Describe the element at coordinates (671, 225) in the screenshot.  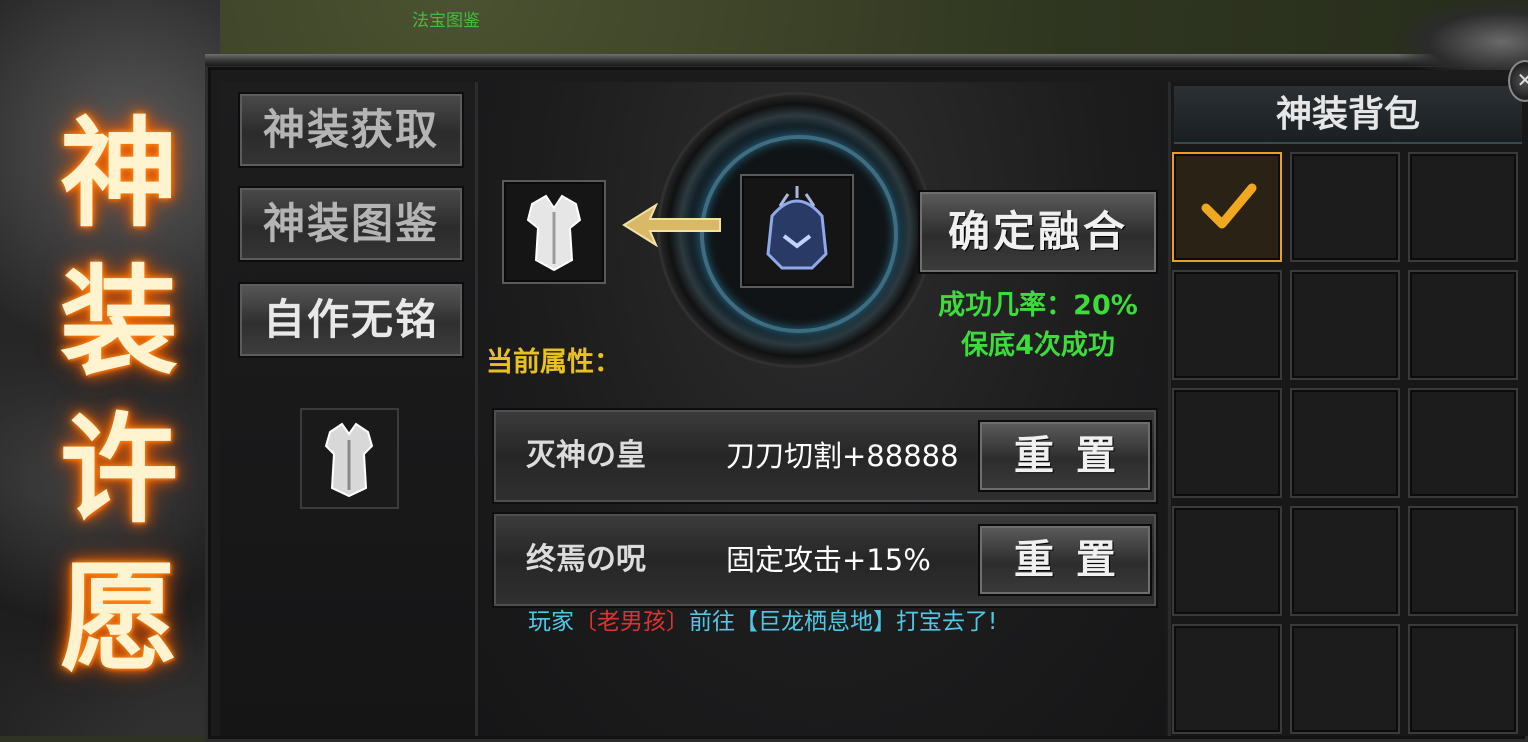
I see `arrow-left-icon` at that location.